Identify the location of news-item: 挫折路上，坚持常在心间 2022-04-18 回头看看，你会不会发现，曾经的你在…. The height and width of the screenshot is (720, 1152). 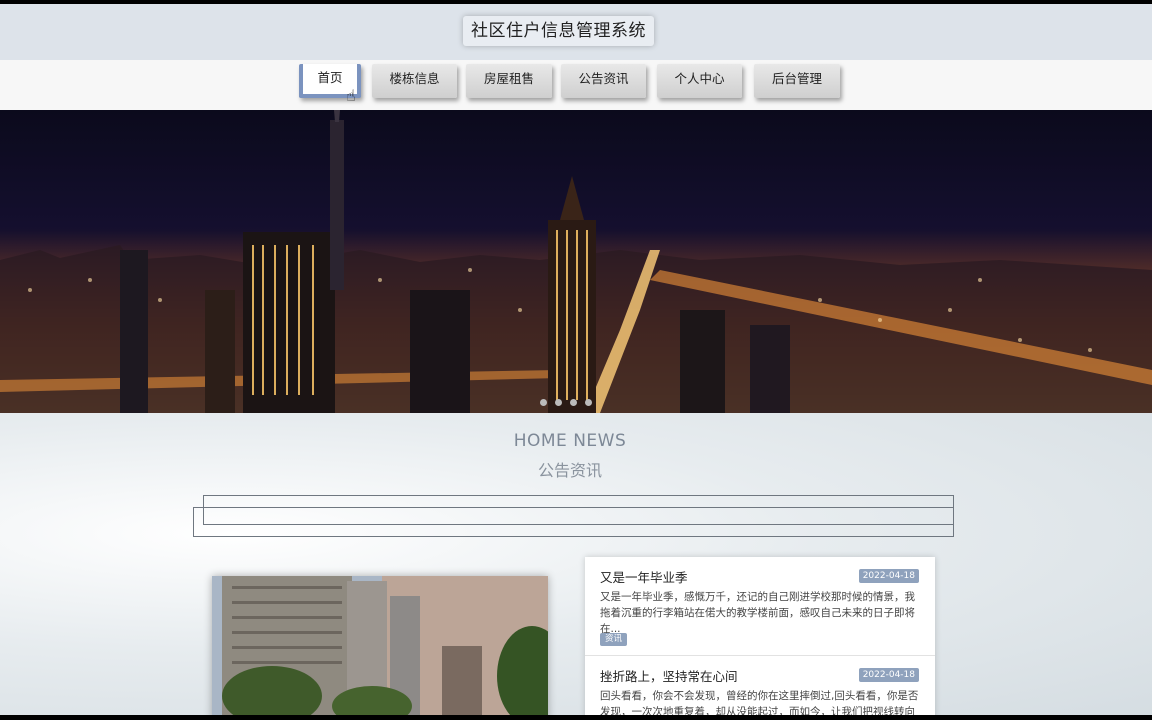
(760, 685).